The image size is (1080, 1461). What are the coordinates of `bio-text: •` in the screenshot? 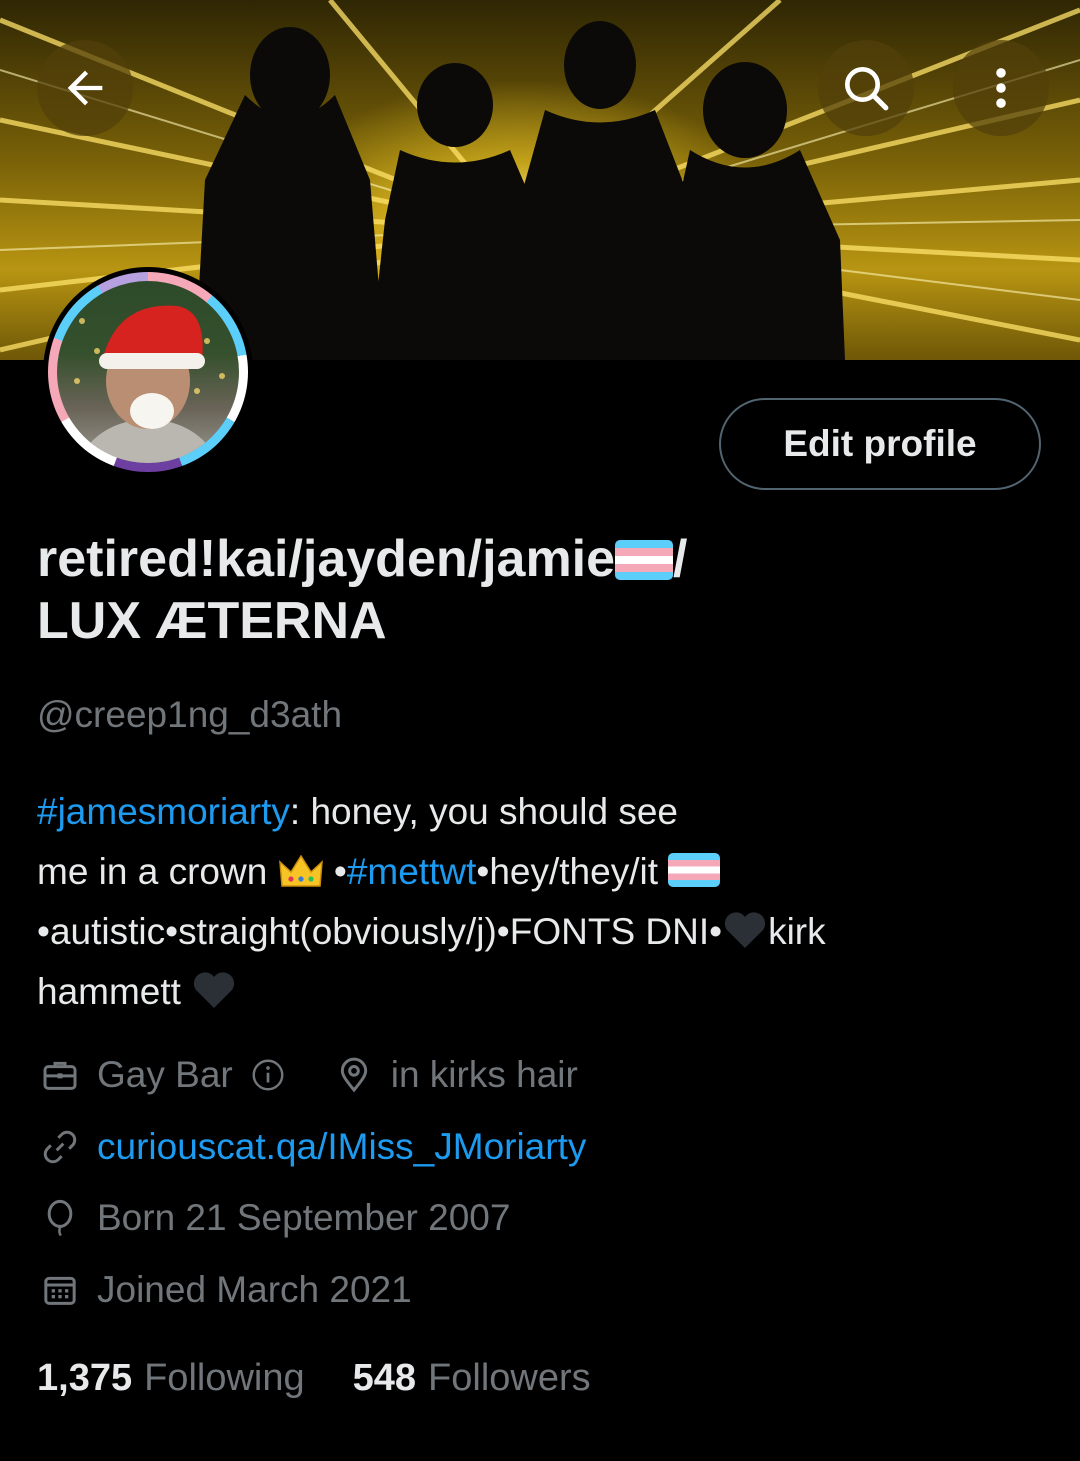 It's located at (335, 871).